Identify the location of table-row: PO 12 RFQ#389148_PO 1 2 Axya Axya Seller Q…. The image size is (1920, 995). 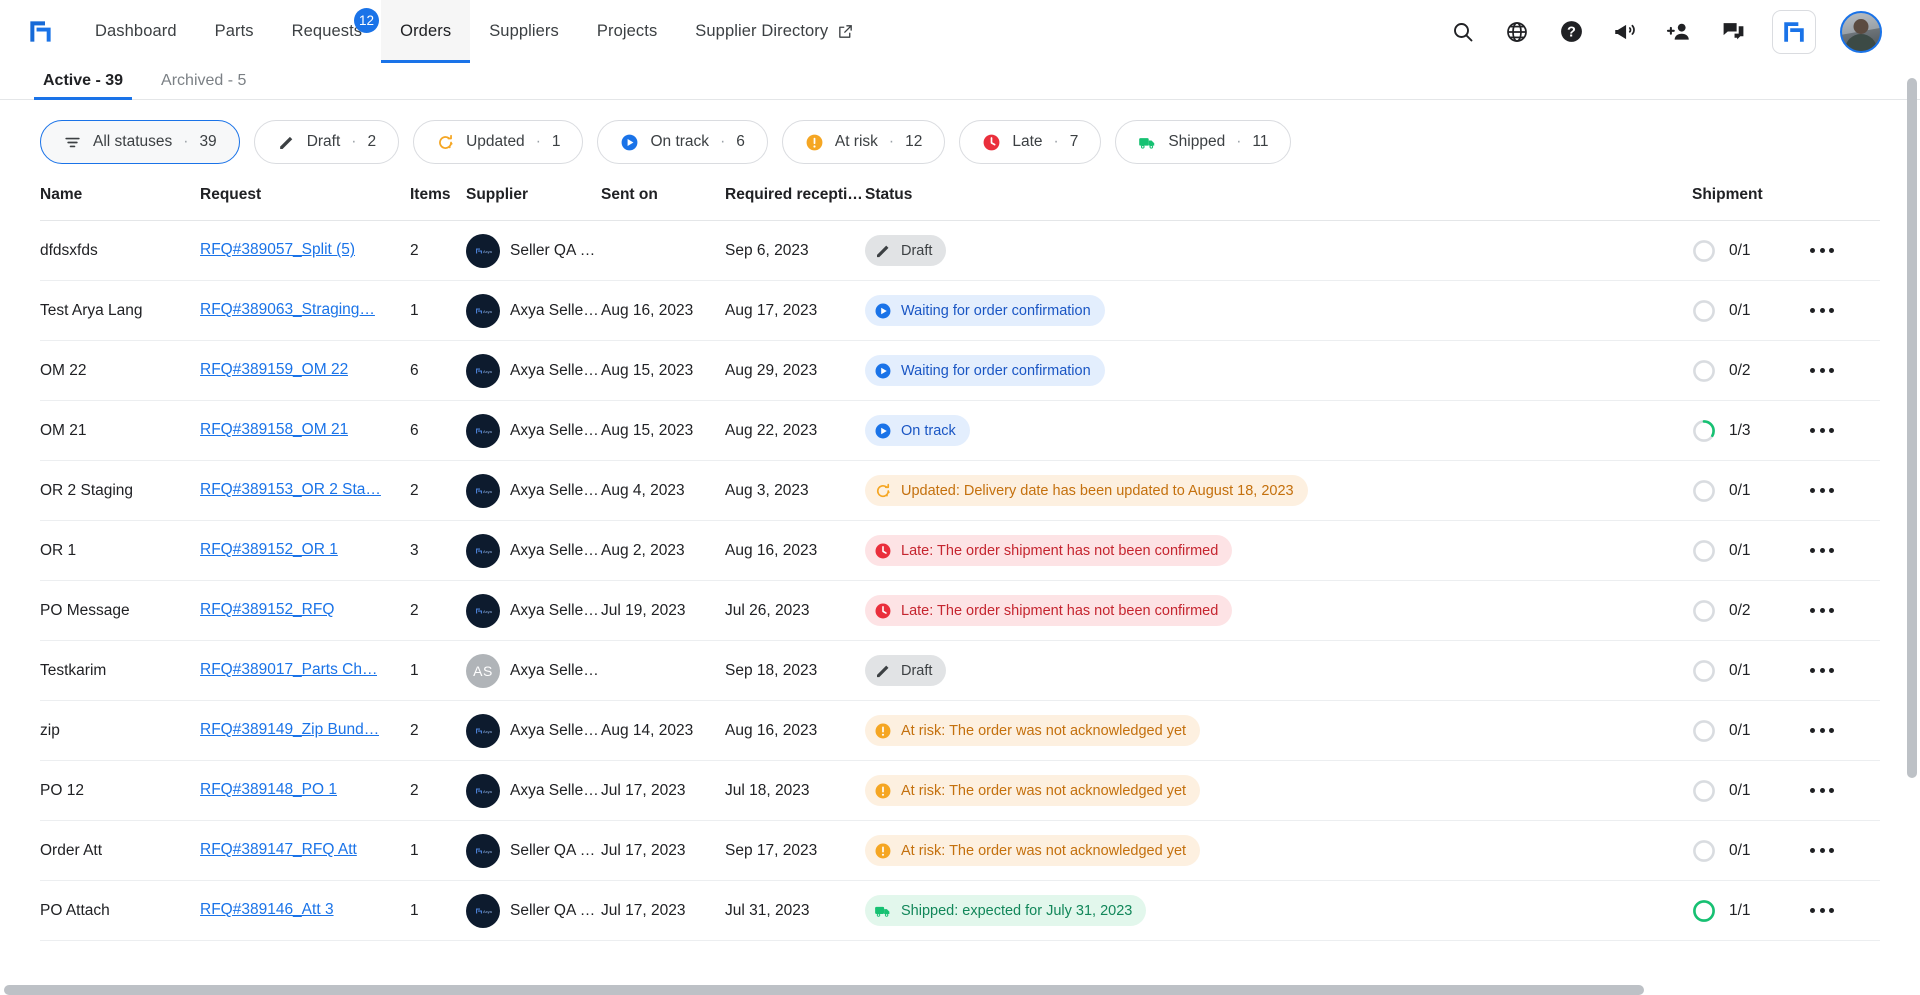
(960, 790).